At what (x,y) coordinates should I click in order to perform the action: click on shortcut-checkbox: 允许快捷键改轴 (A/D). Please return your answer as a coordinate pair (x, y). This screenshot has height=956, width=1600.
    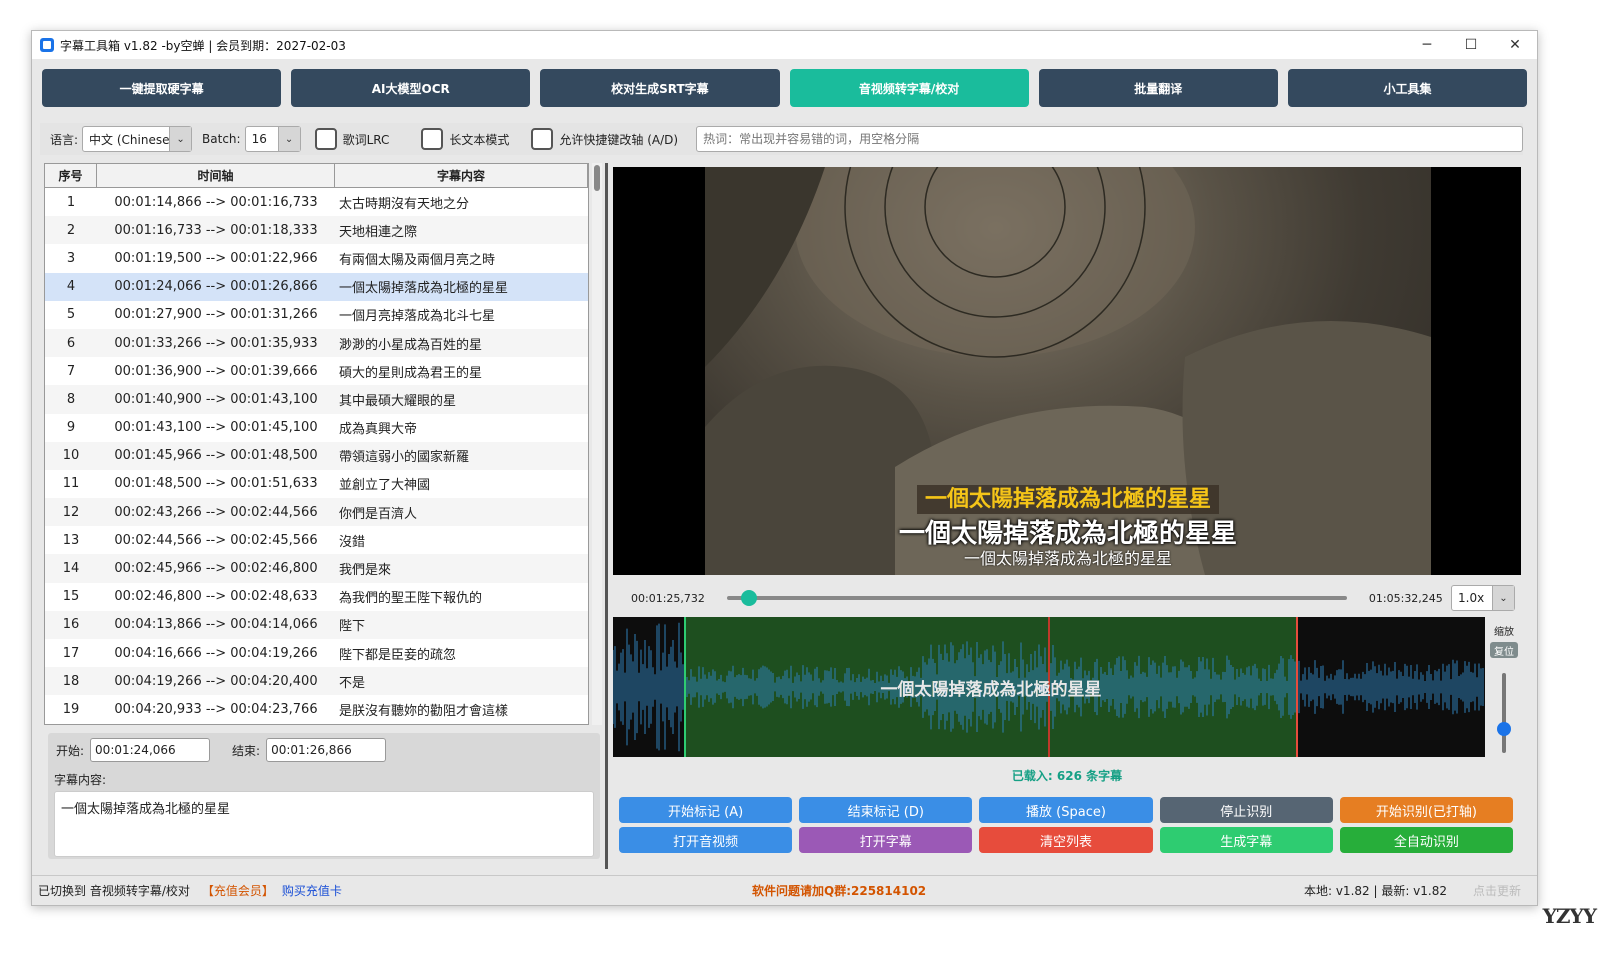
    Looking at the image, I should click on (604, 139).